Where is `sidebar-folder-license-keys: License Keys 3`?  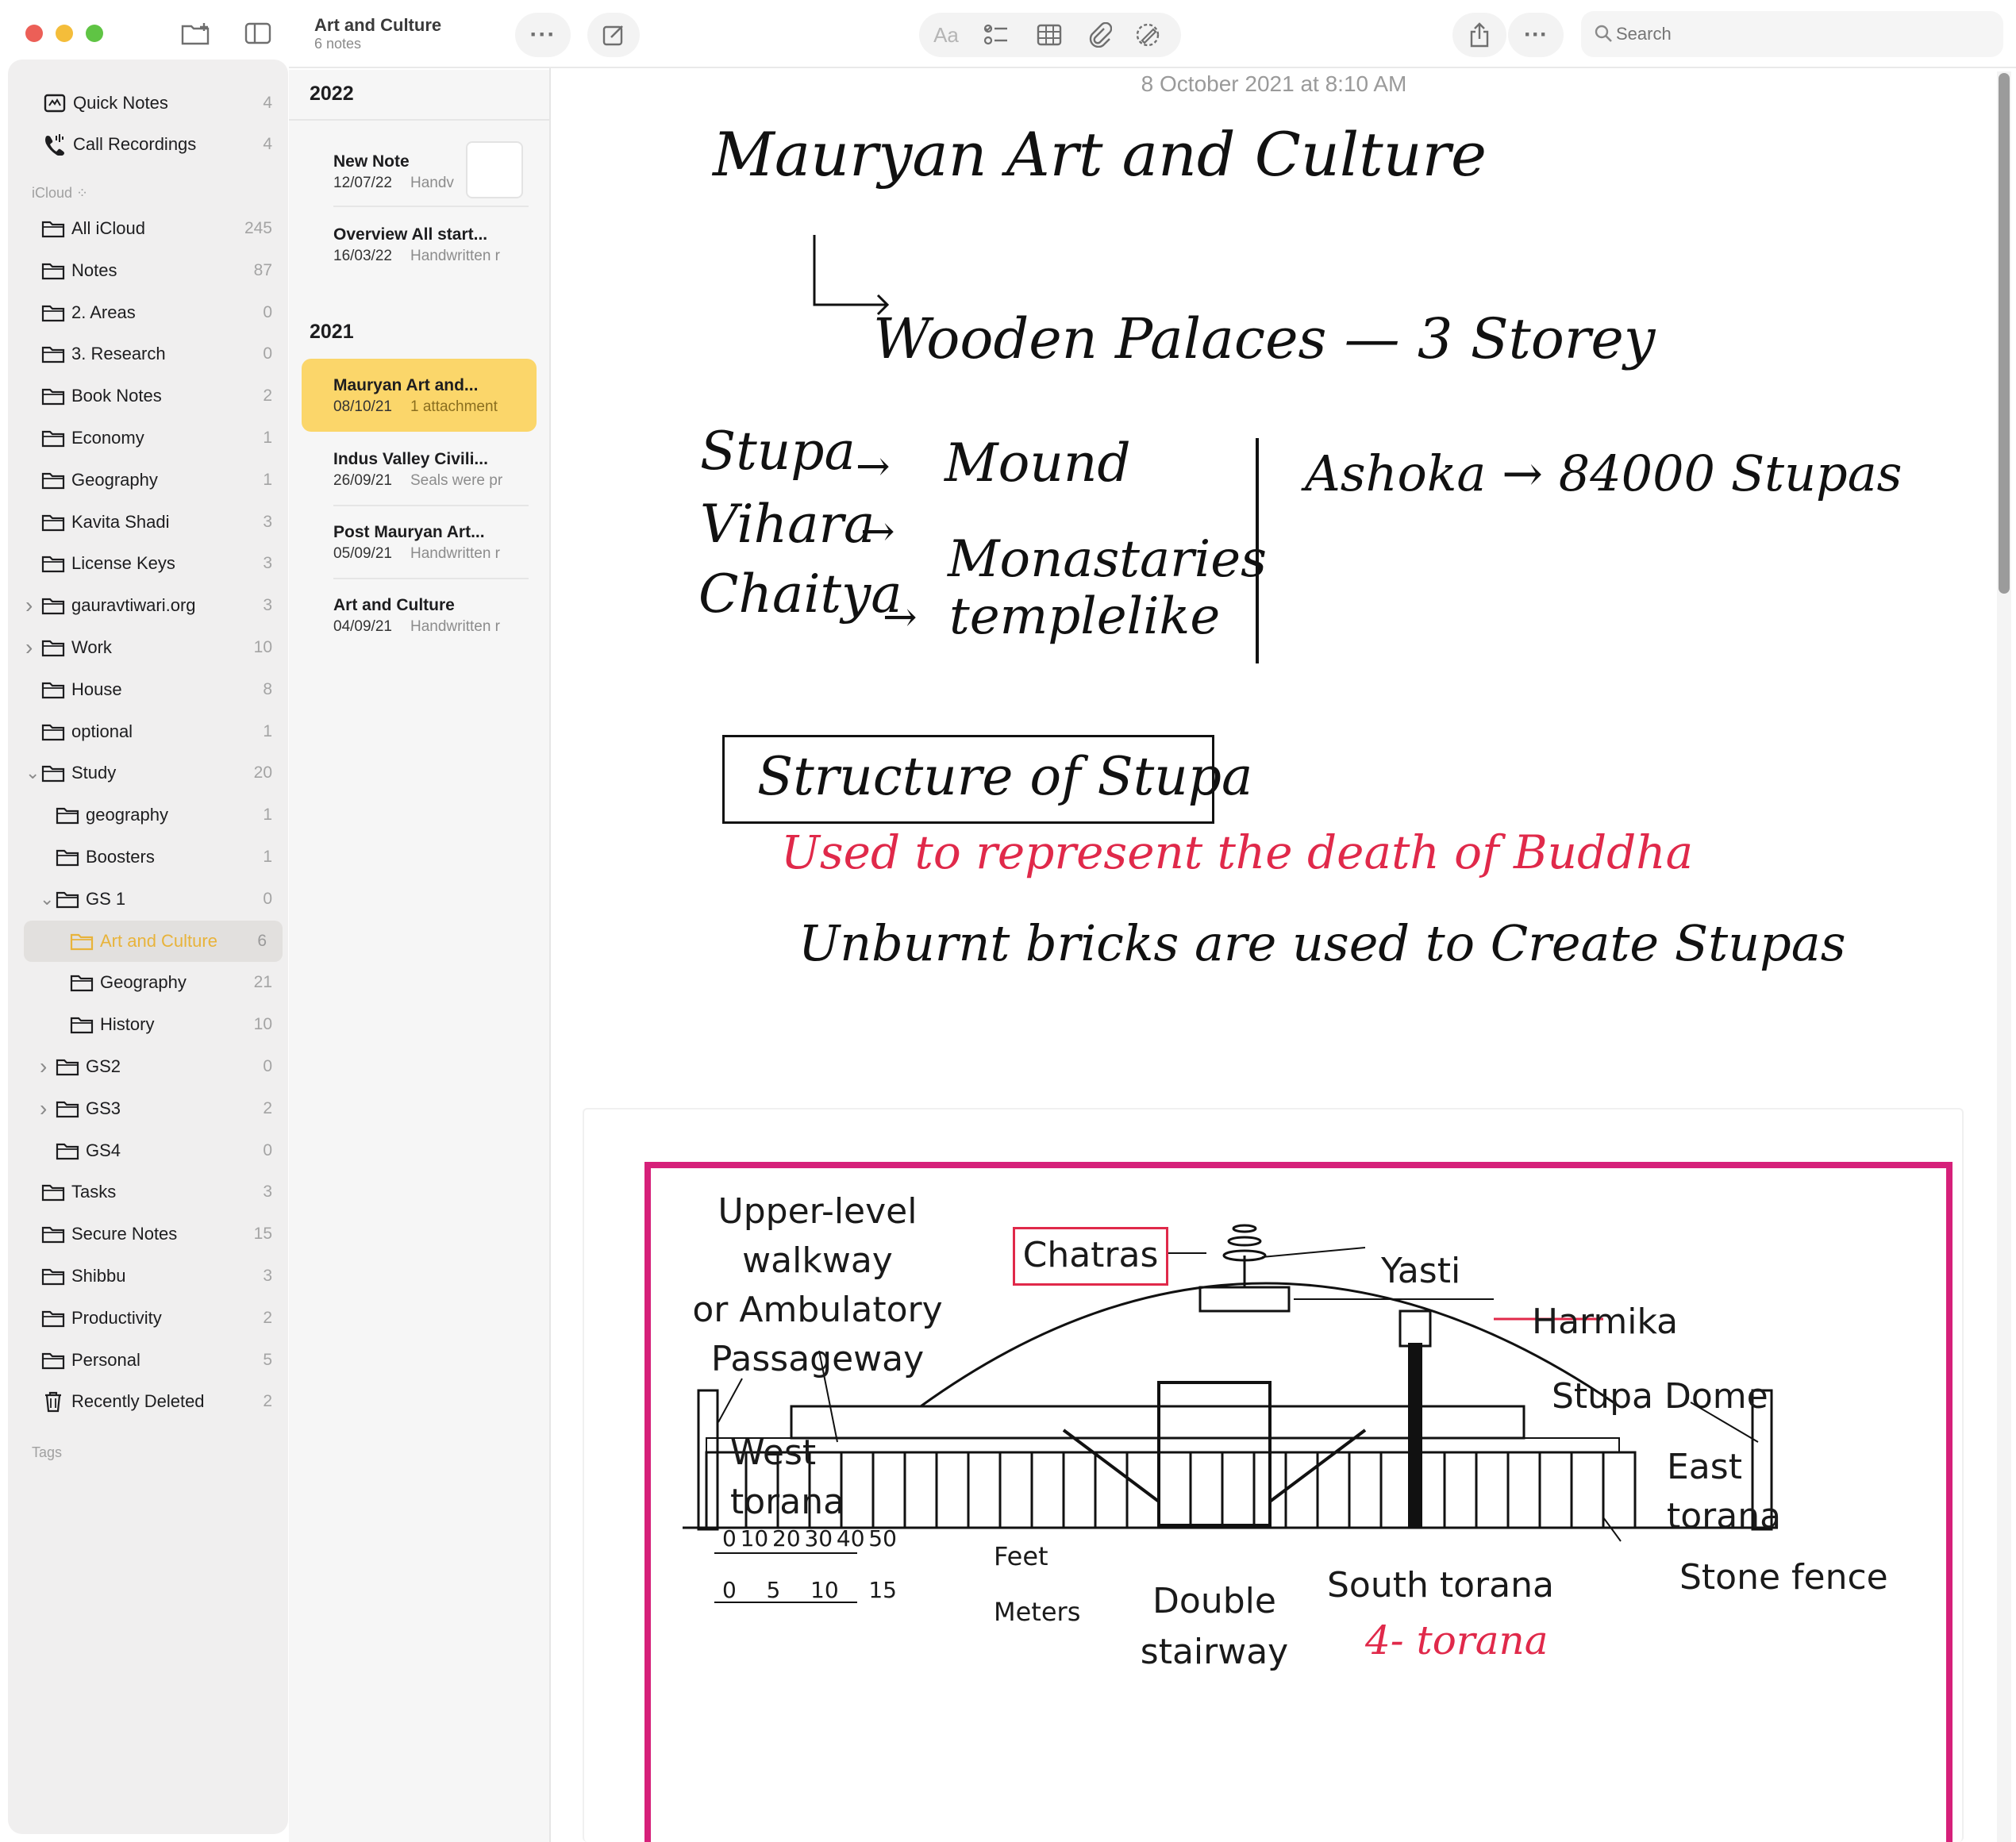
sidebar-folder-license-keys: License Keys 3 is located at coordinates (148, 563).